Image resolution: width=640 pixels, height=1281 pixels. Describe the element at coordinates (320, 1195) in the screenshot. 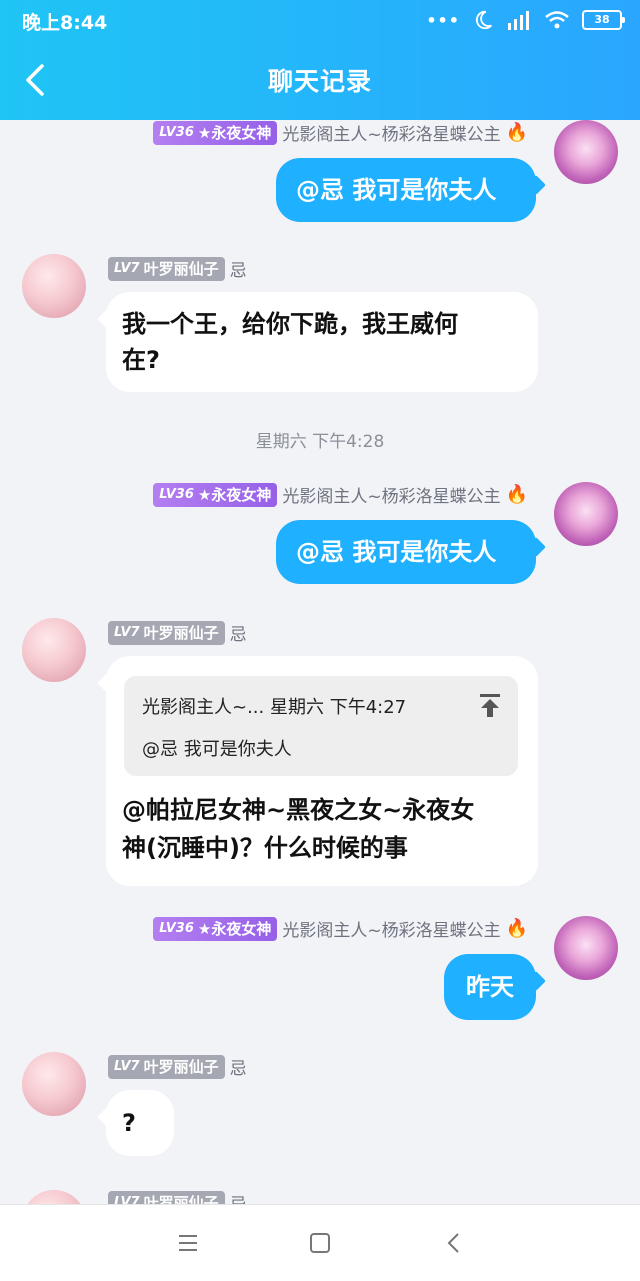

I see `message-incoming: LV7叶罗丽仙子 忌` at that location.